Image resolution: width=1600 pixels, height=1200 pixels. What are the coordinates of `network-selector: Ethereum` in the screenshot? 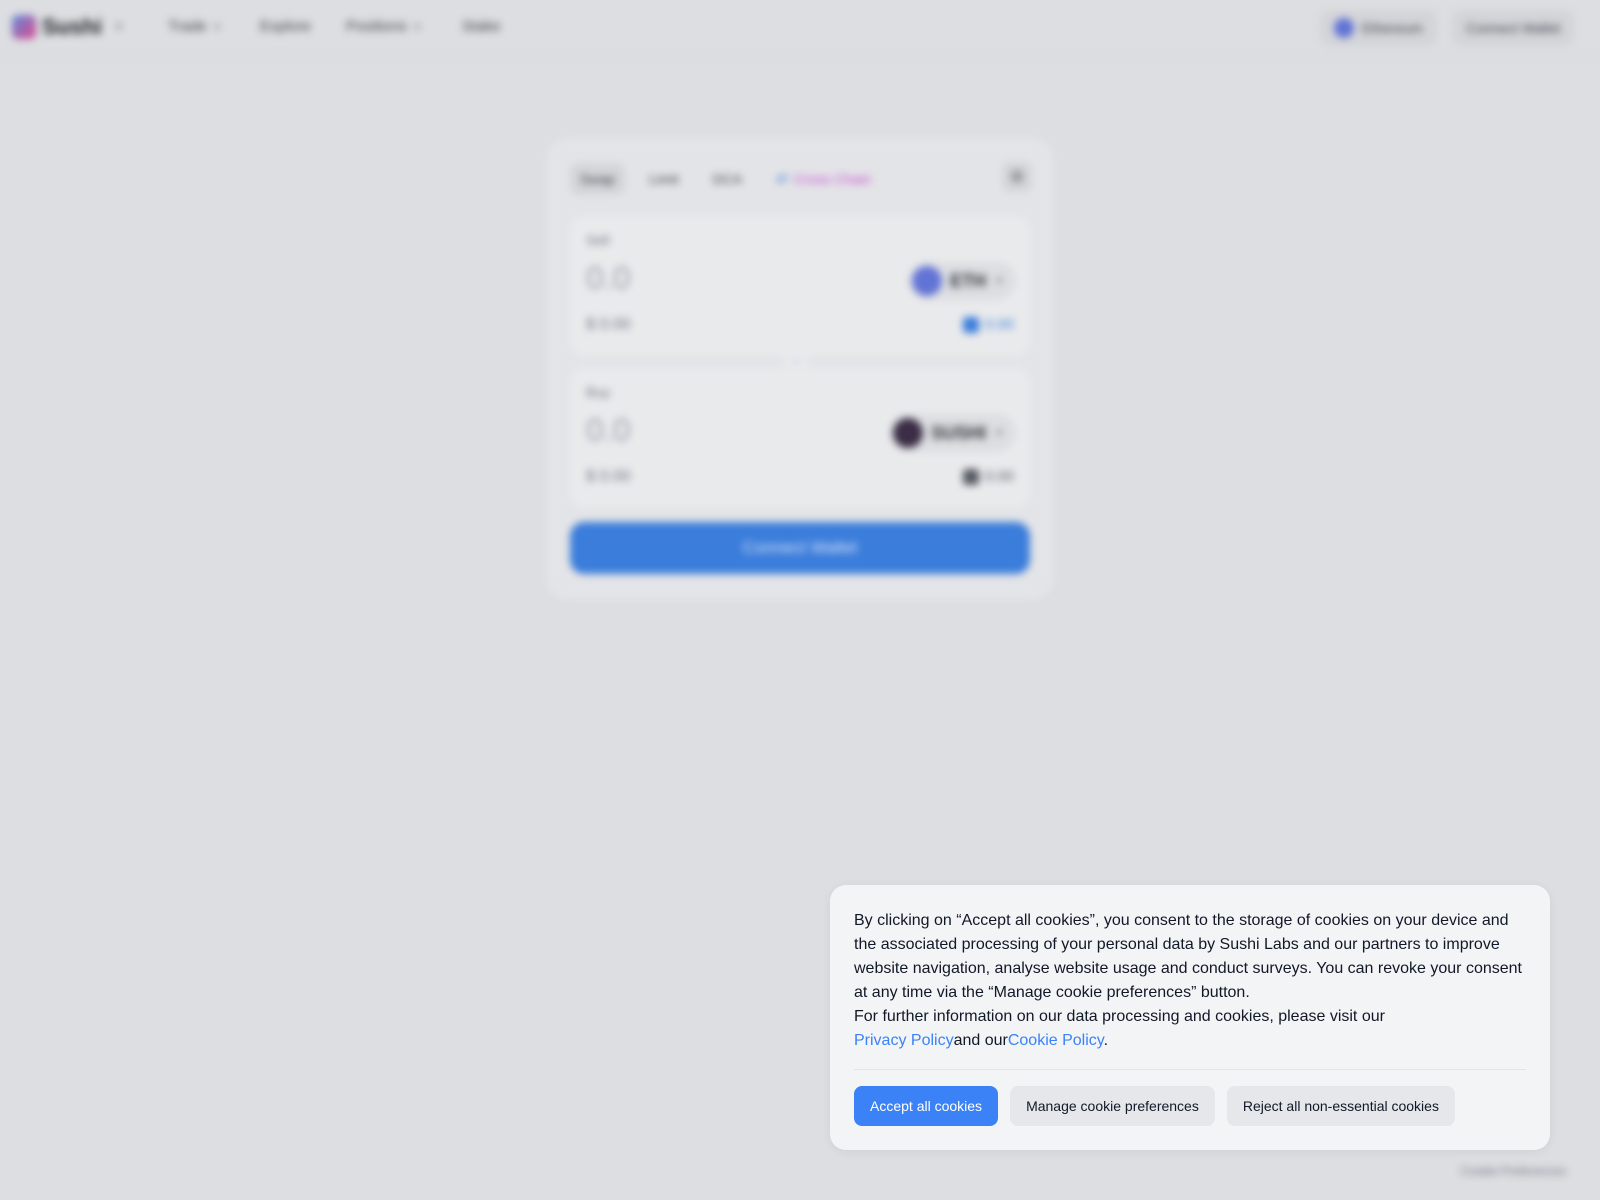 It's located at (1378, 28).